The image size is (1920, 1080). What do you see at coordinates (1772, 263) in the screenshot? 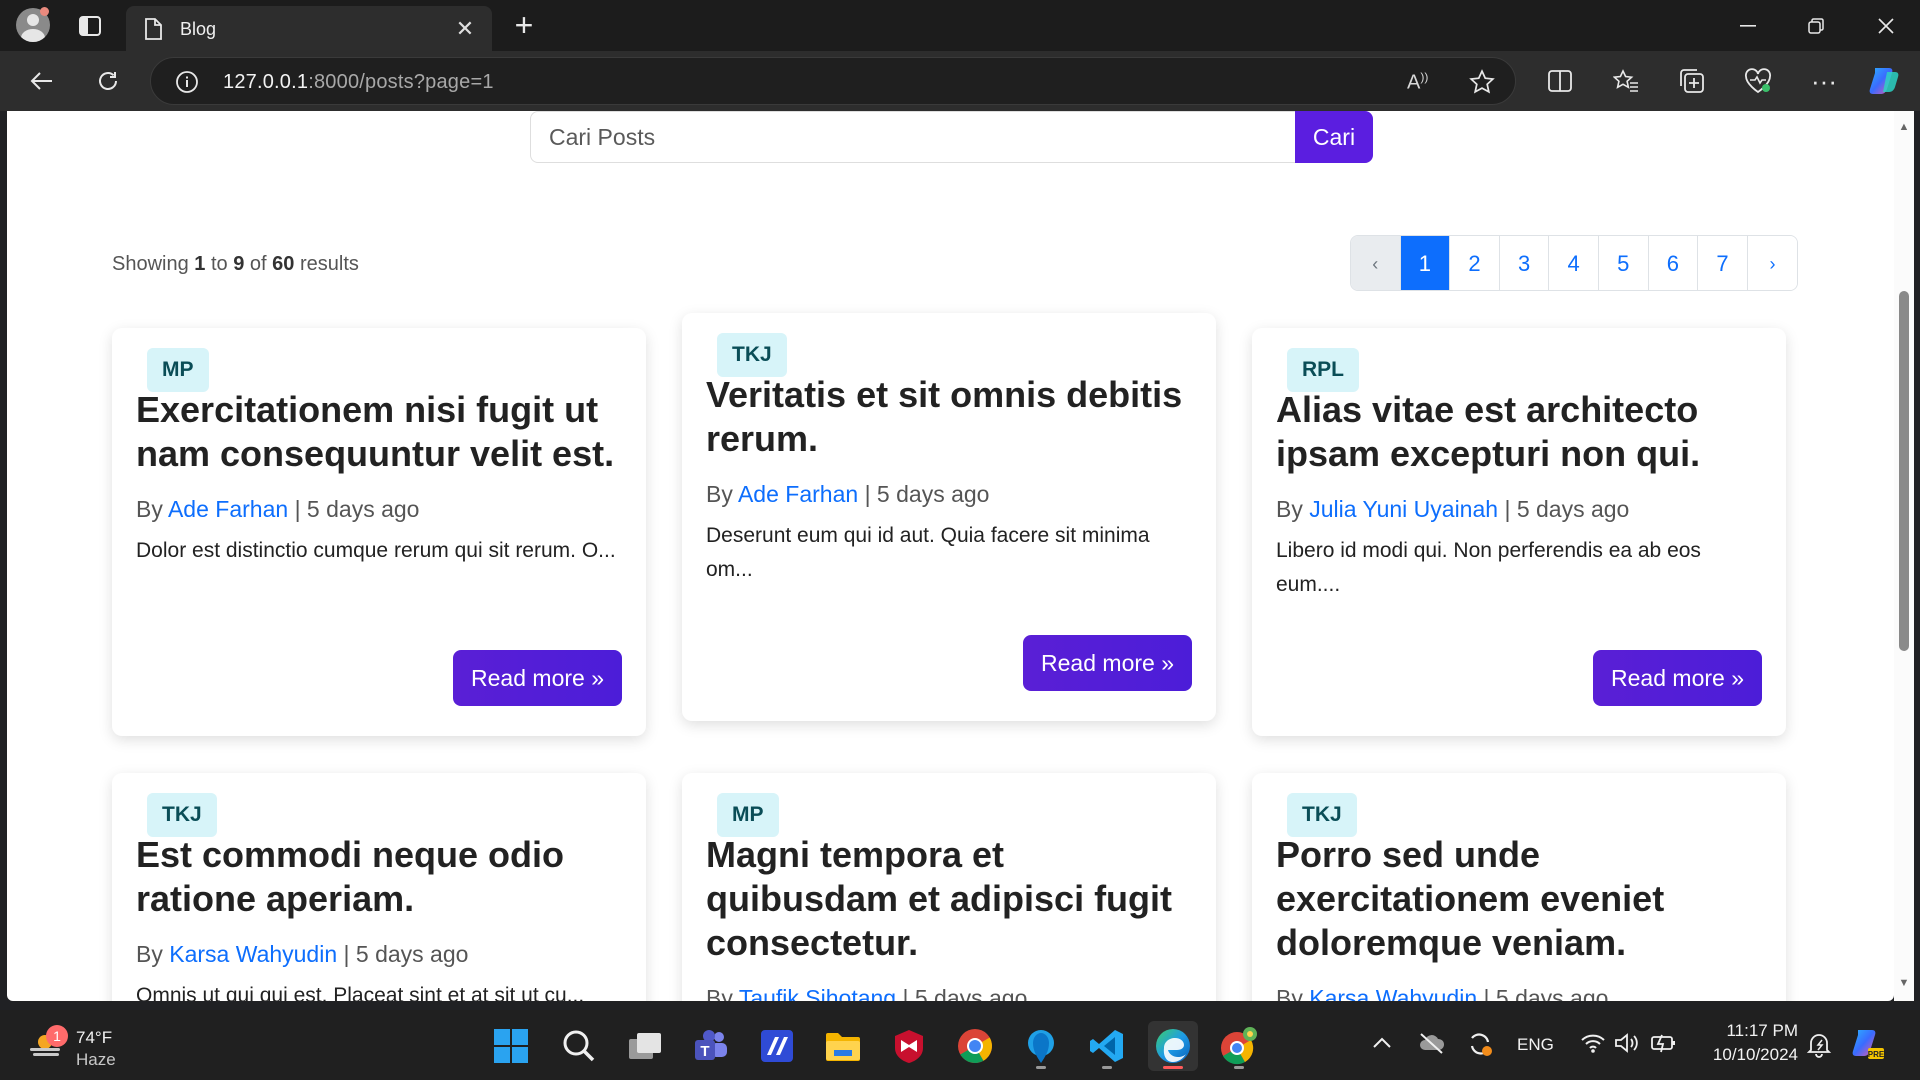
I see `pagination-next: ›` at bounding box center [1772, 263].